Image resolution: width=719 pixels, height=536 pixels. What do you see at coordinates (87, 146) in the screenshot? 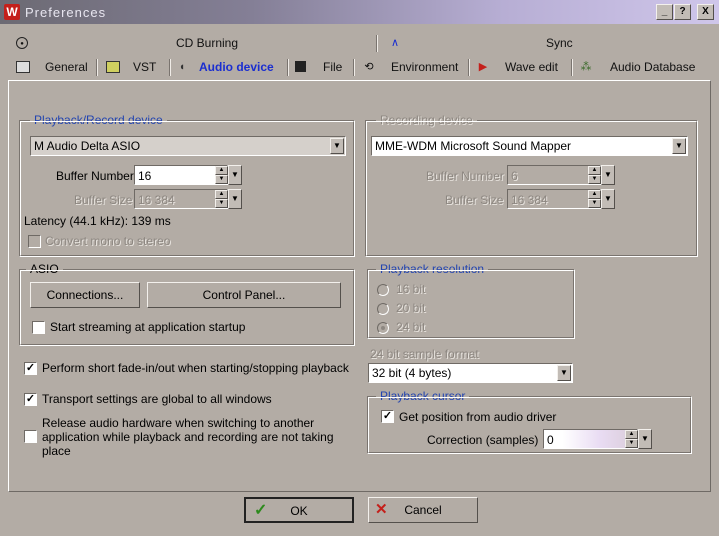
I see `playback-device-value: M Audio Delta ASIO` at bounding box center [87, 146].